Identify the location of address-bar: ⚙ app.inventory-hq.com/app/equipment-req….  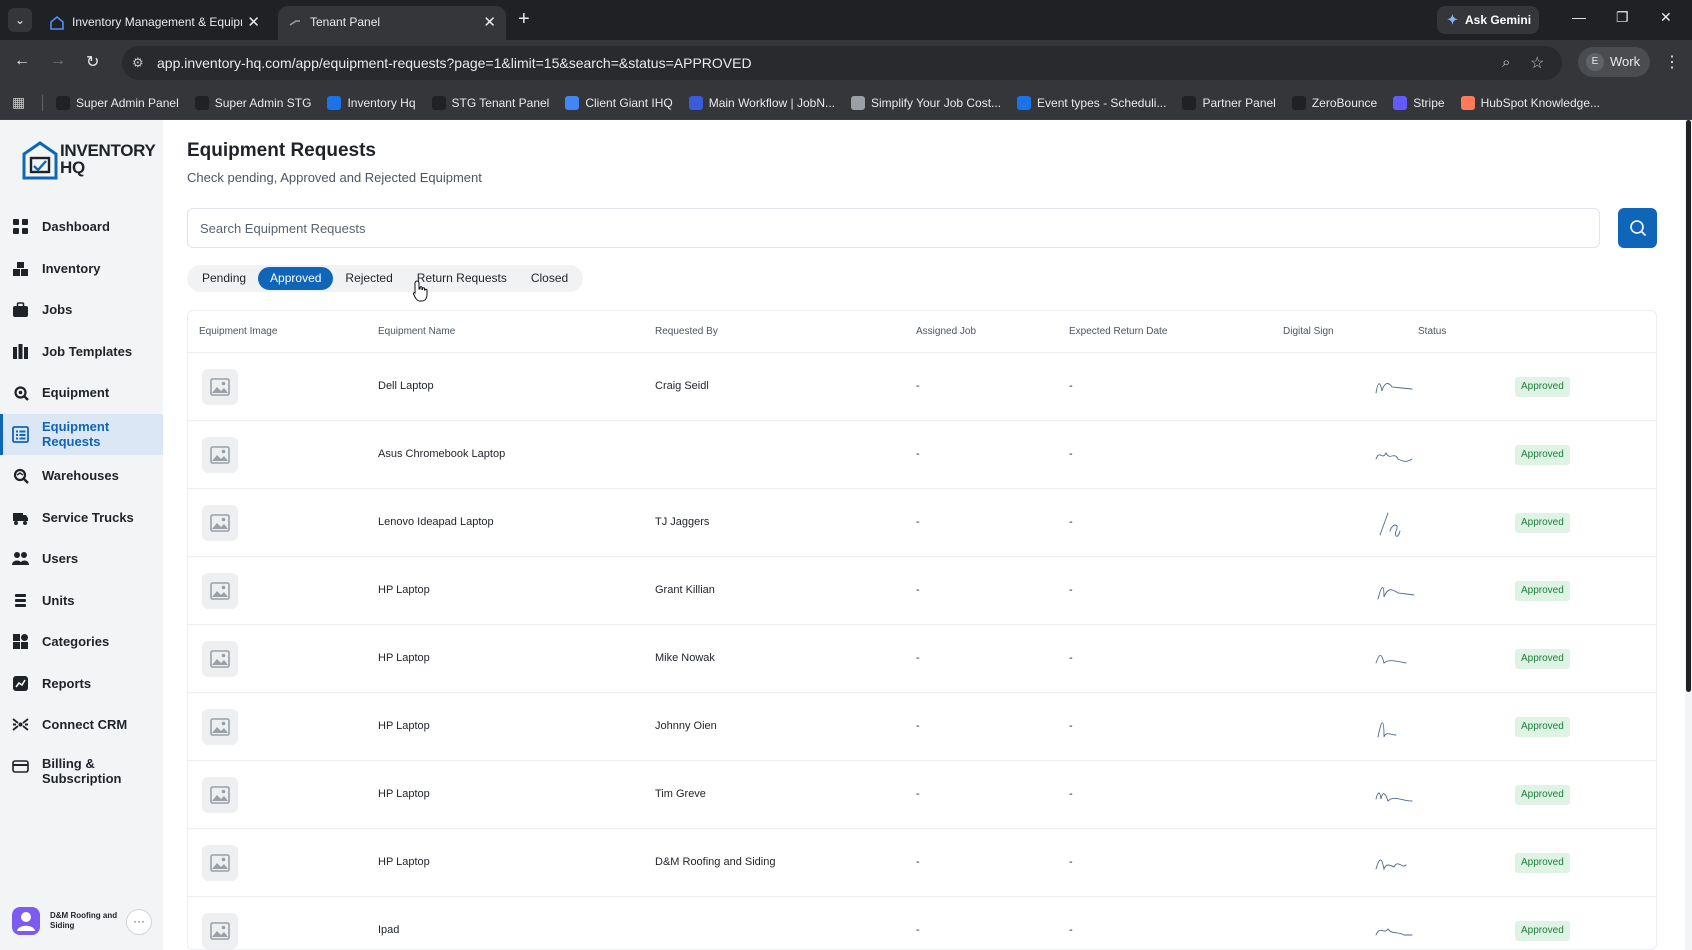
(842, 63).